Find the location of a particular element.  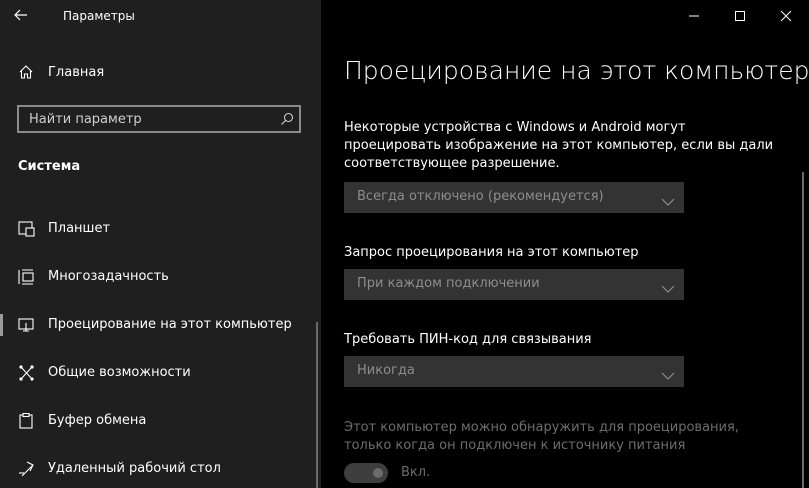

dropdown-value: Всегда отключено (рекомендуется) is located at coordinates (480, 196).